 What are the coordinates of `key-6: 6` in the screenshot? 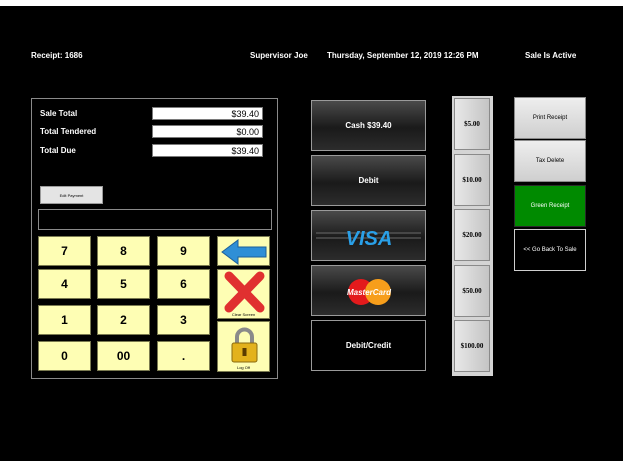 It's located at (183, 284).